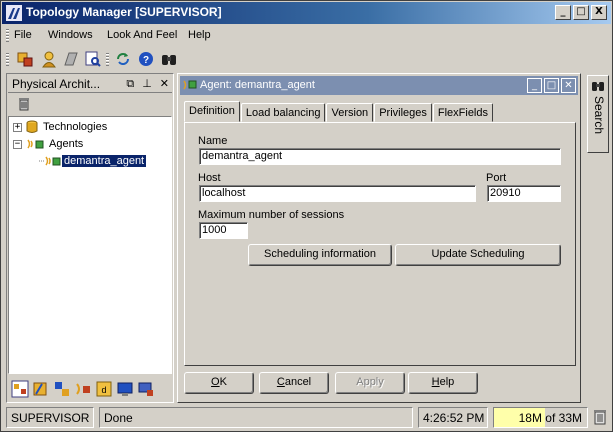  Describe the element at coordinates (350, 112) in the screenshot. I see `tab-version: Version` at that location.